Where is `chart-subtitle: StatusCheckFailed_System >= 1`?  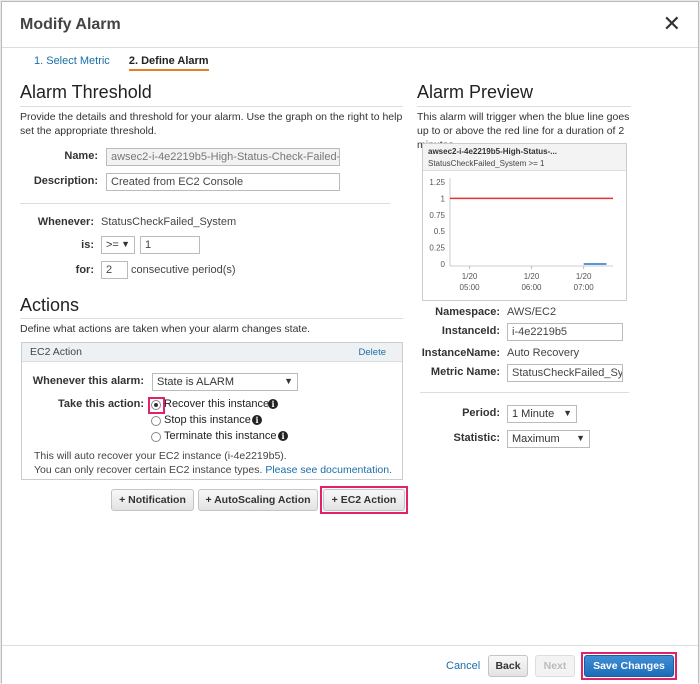 chart-subtitle: StatusCheckFailed_System >= 1 is located at coordinates (486, 163).